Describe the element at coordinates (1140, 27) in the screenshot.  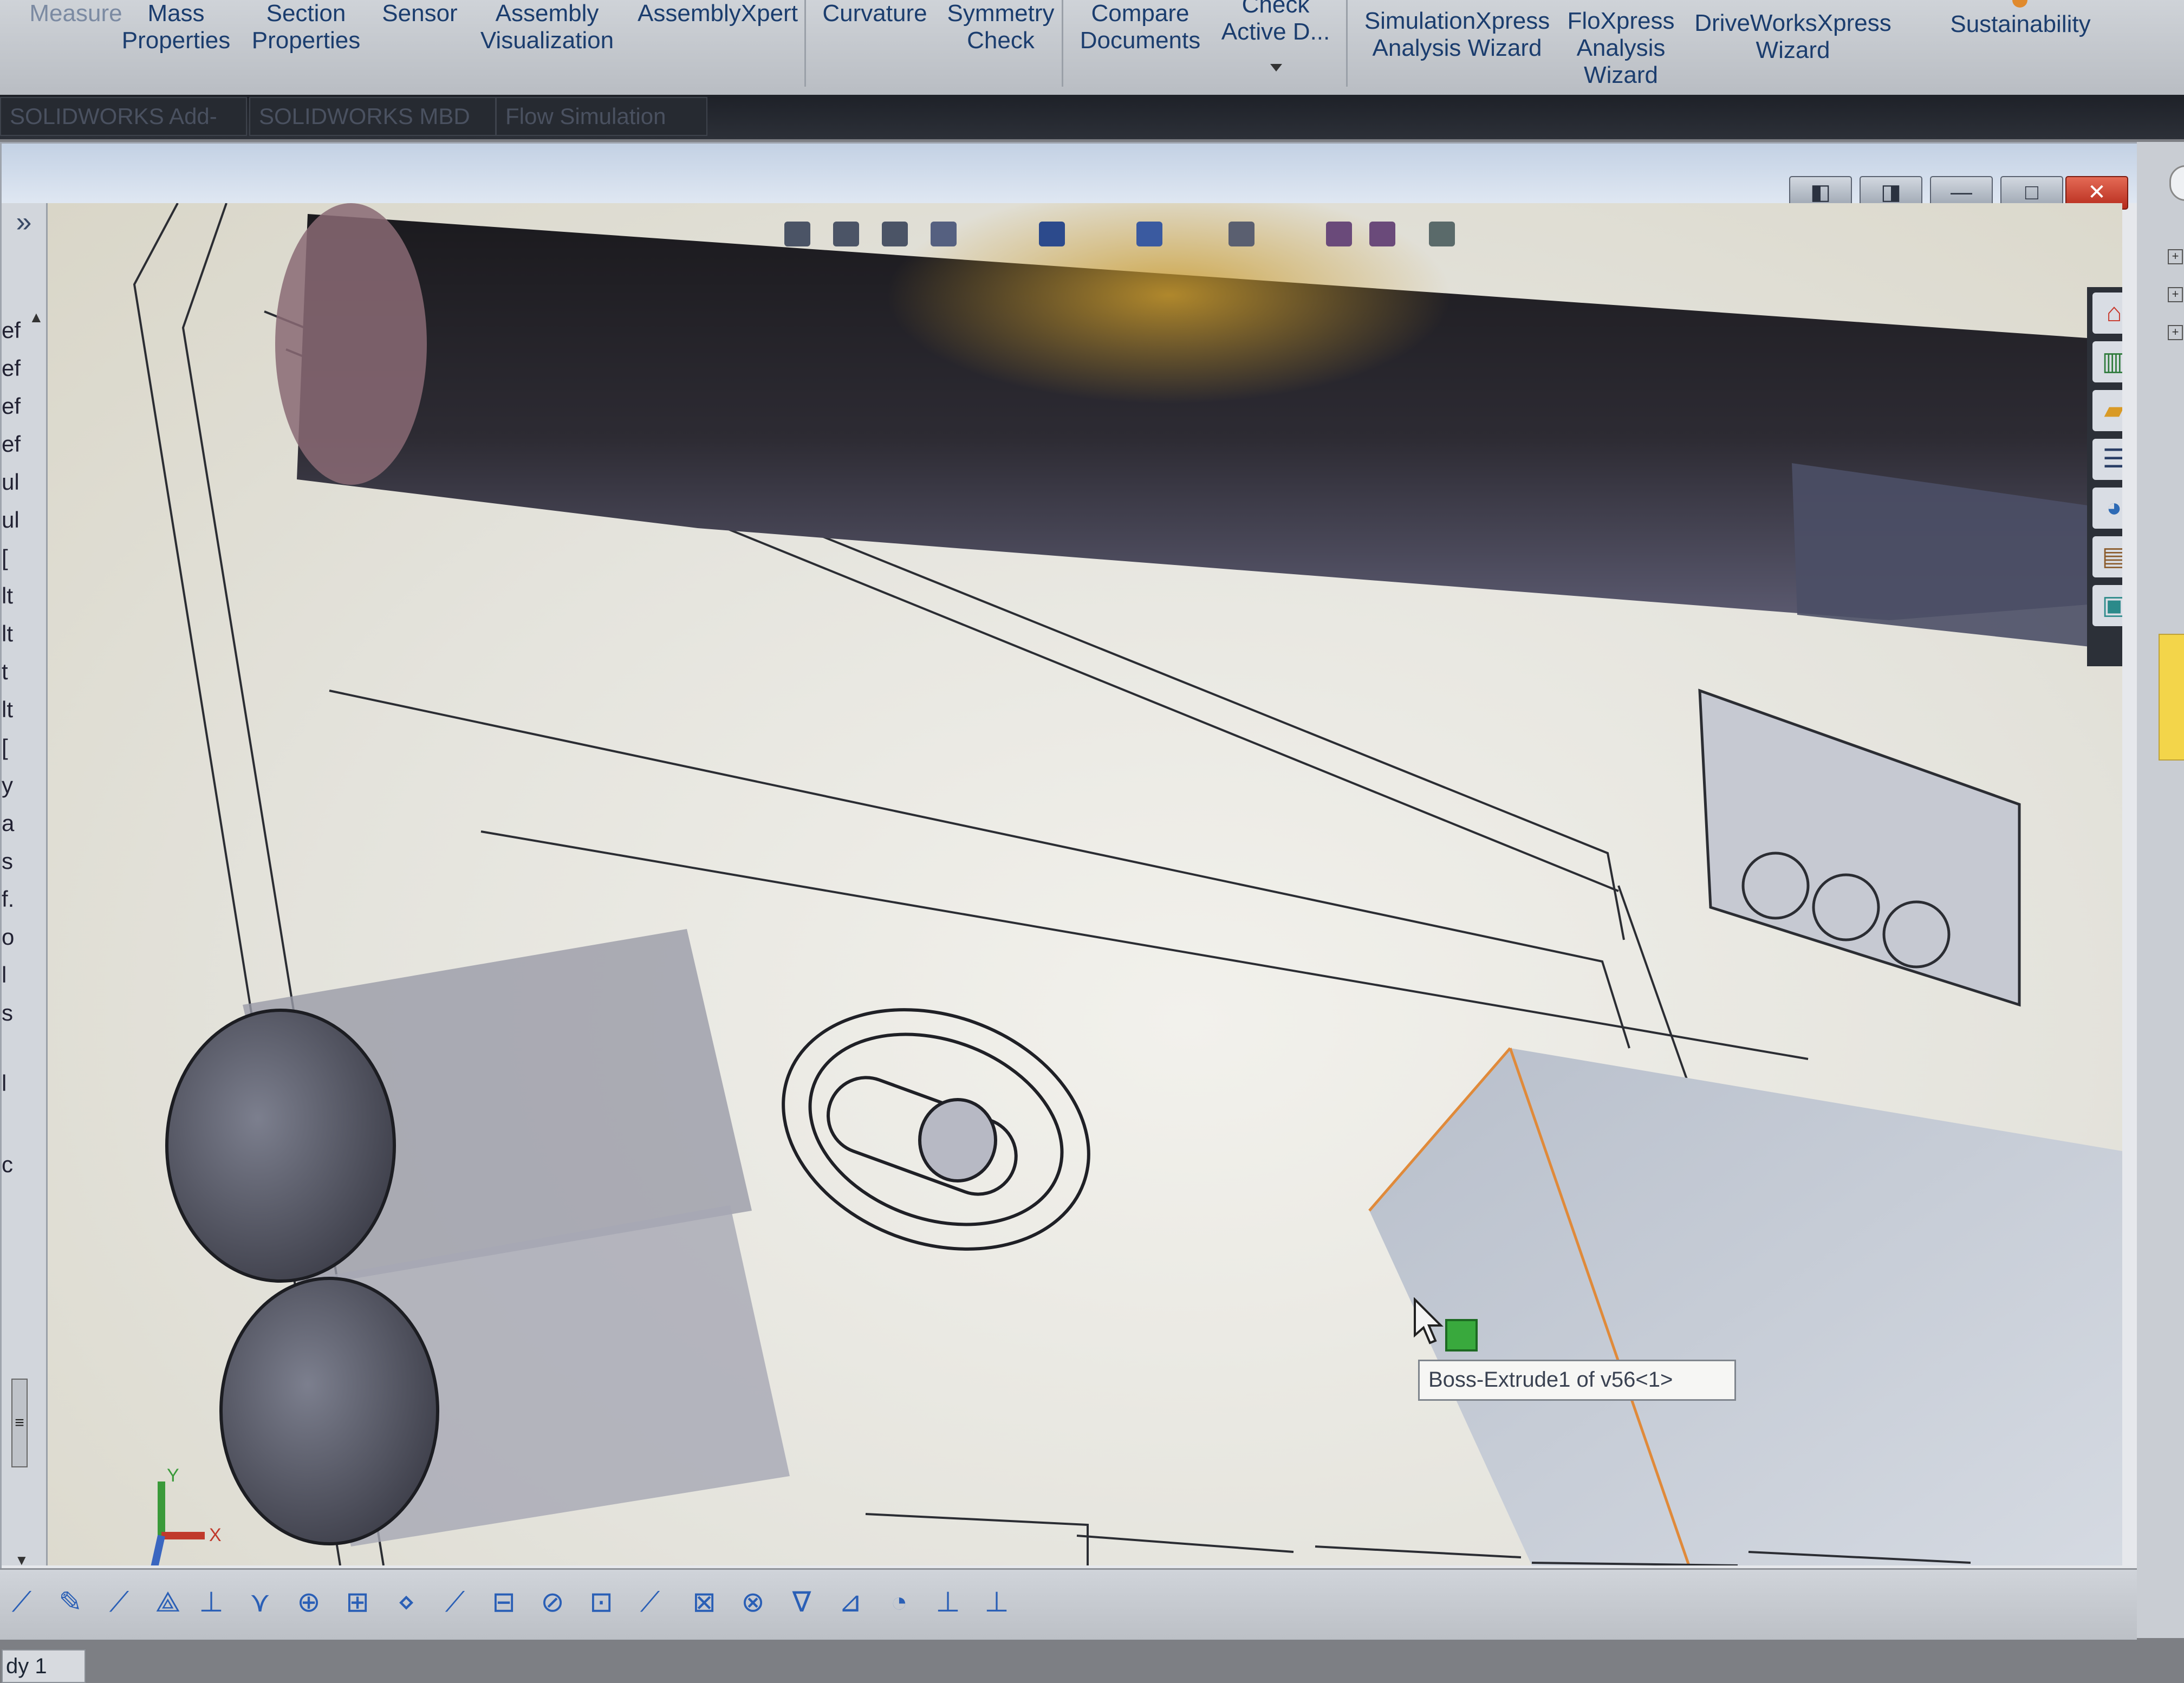
I see `compare-documents-button: Compare Documents` at that location.